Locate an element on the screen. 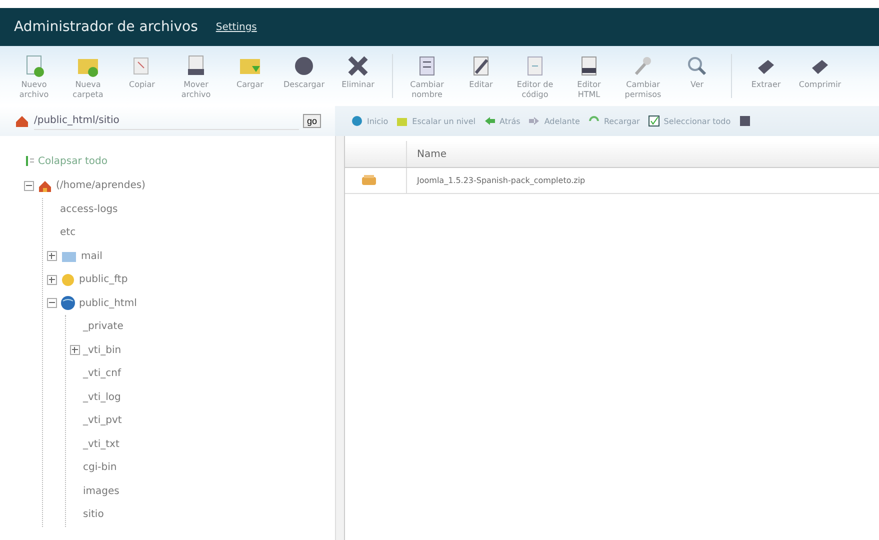  square-icon is located at coordinates (744, 121).